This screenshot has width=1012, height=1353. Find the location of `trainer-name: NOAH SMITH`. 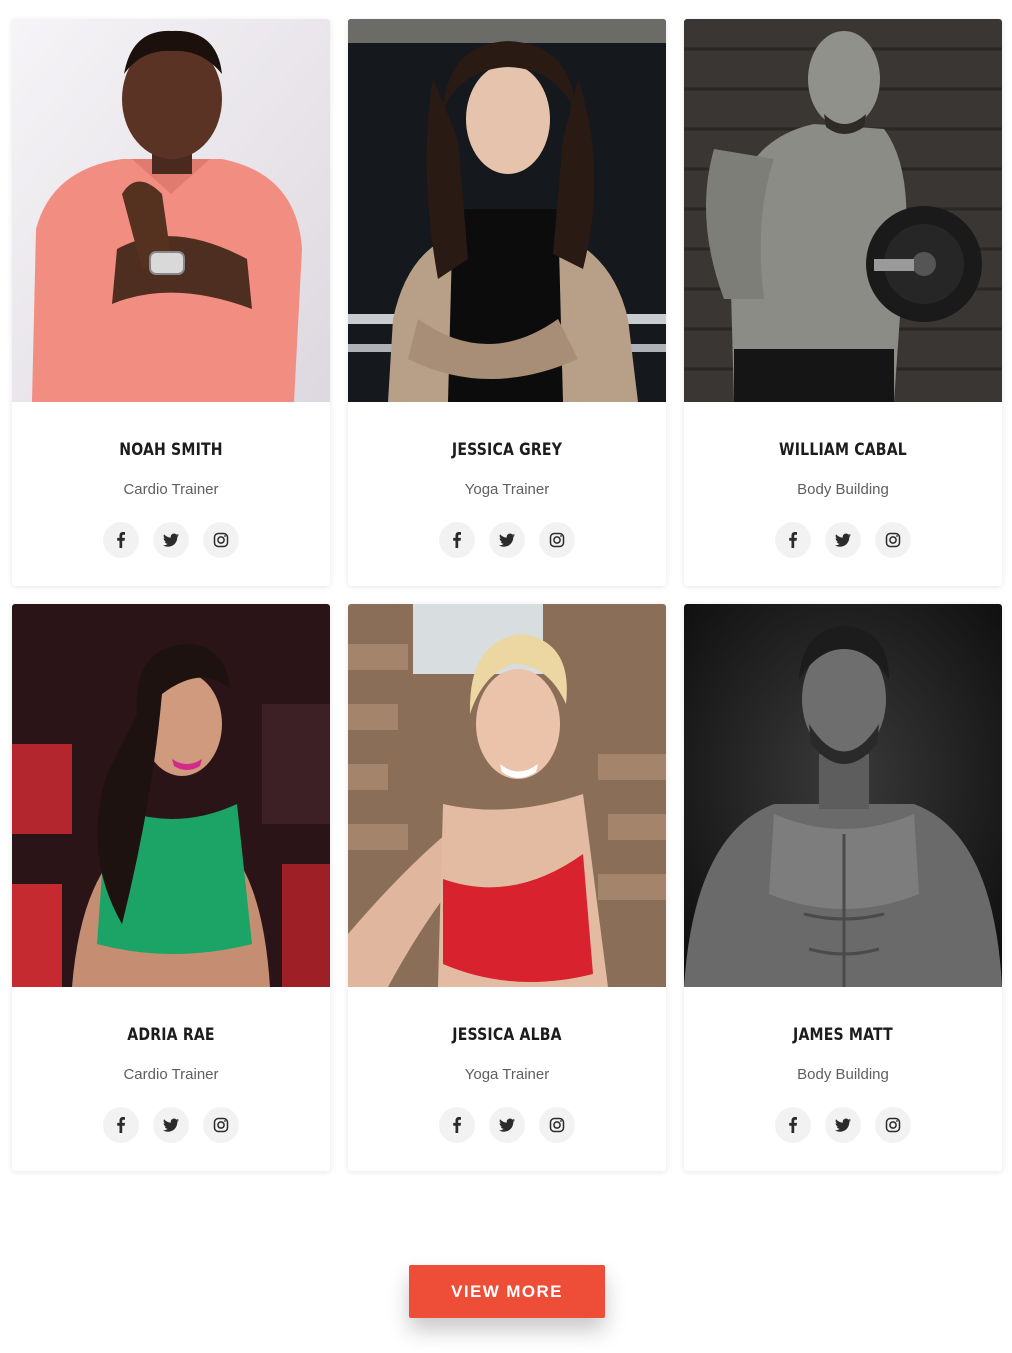

trainer-name: NOAH SMITH is located at coordinates (171, 450).